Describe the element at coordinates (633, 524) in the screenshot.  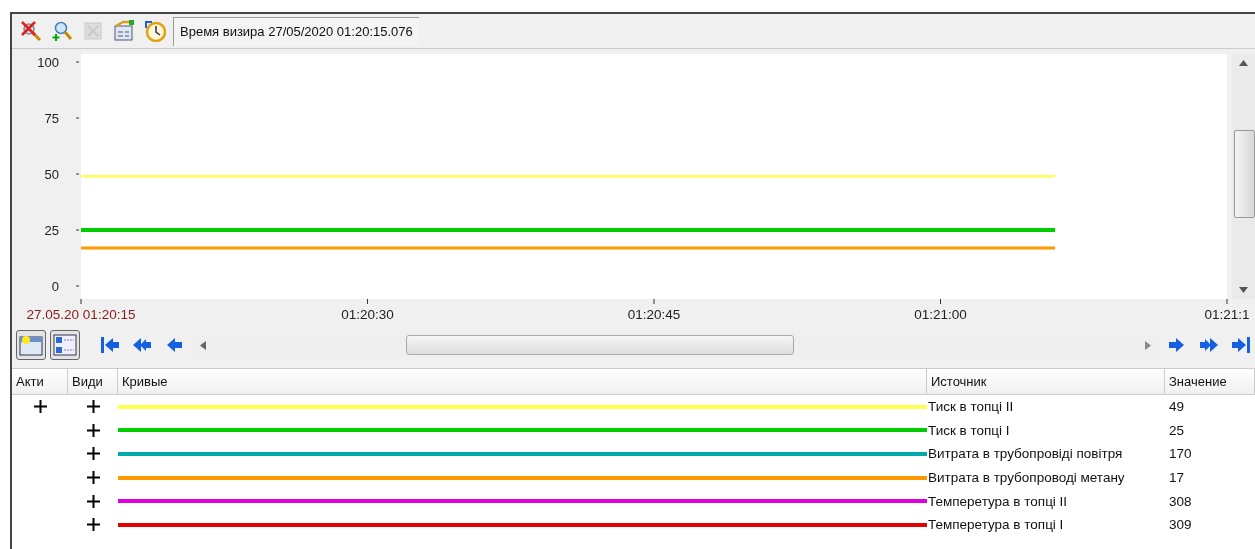
I see `curve-row: Темперетура в топці I 309` at that location.